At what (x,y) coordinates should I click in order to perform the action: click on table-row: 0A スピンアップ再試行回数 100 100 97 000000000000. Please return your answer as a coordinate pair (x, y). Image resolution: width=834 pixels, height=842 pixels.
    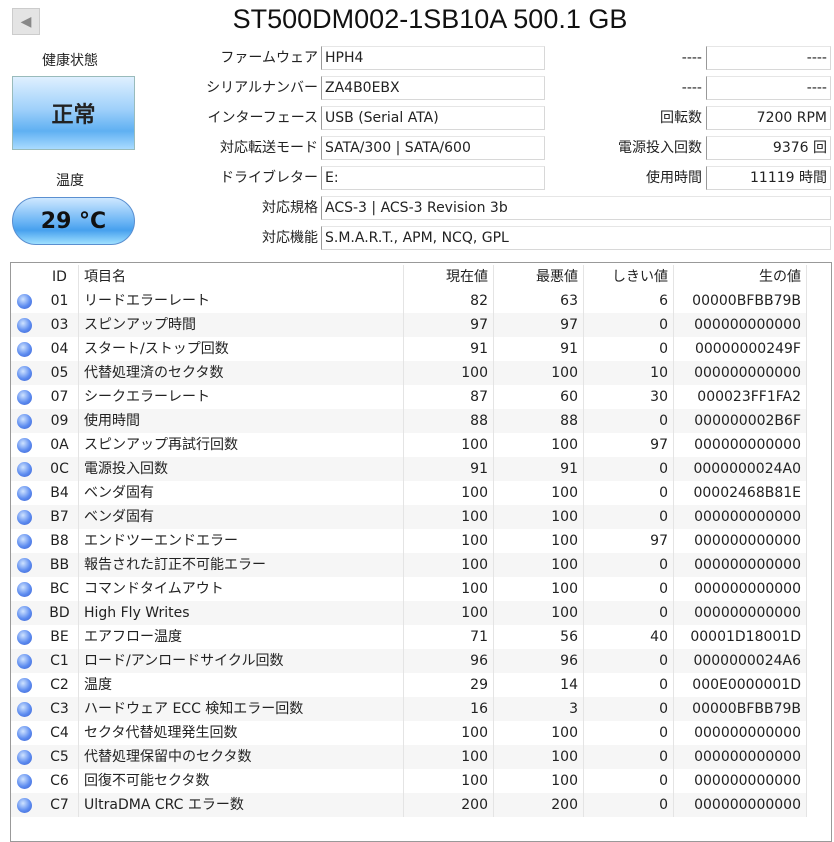
    Looking at the image, I should click on (409, 445).